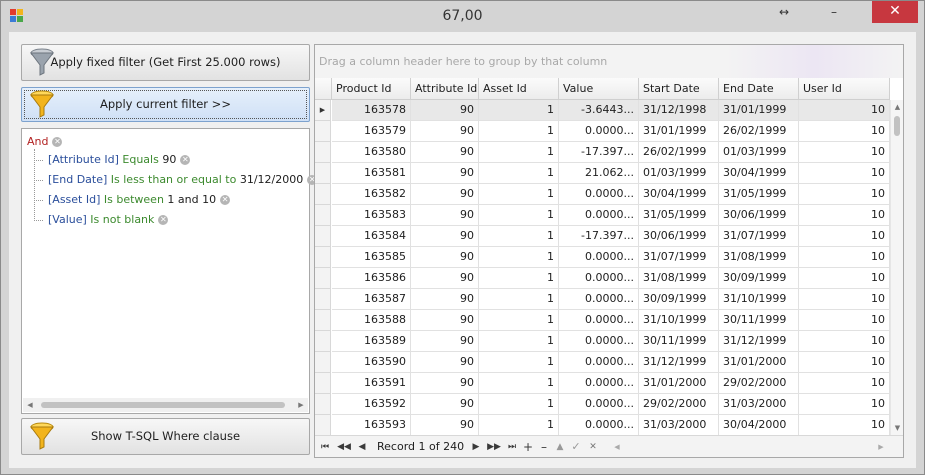 Image resolution: width=925 pixels, height=475 pixels. I want to click on table-cell: 29/02/2000, so click(679, 404).